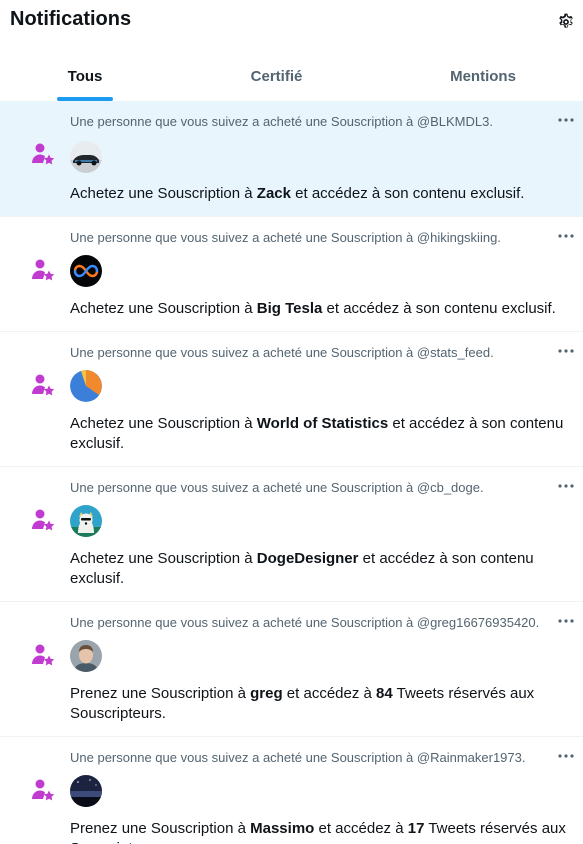  I want to click on creator-name: World of Statistics, so click(322, 423).